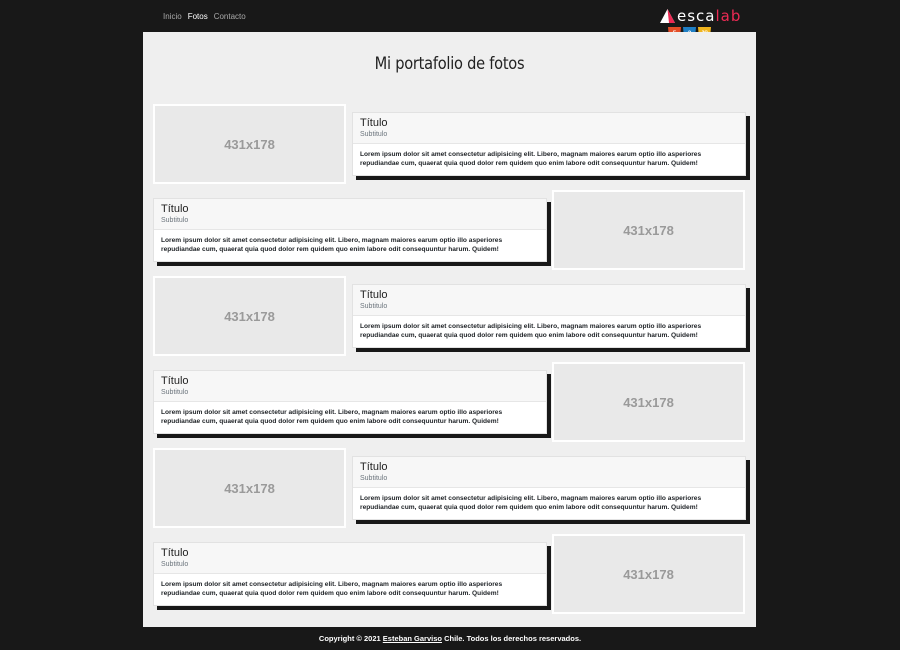 The height and width of the screenshot is (650, 900). I want to click on footer-author-link: Esteban Garviso, so click(412, 638).